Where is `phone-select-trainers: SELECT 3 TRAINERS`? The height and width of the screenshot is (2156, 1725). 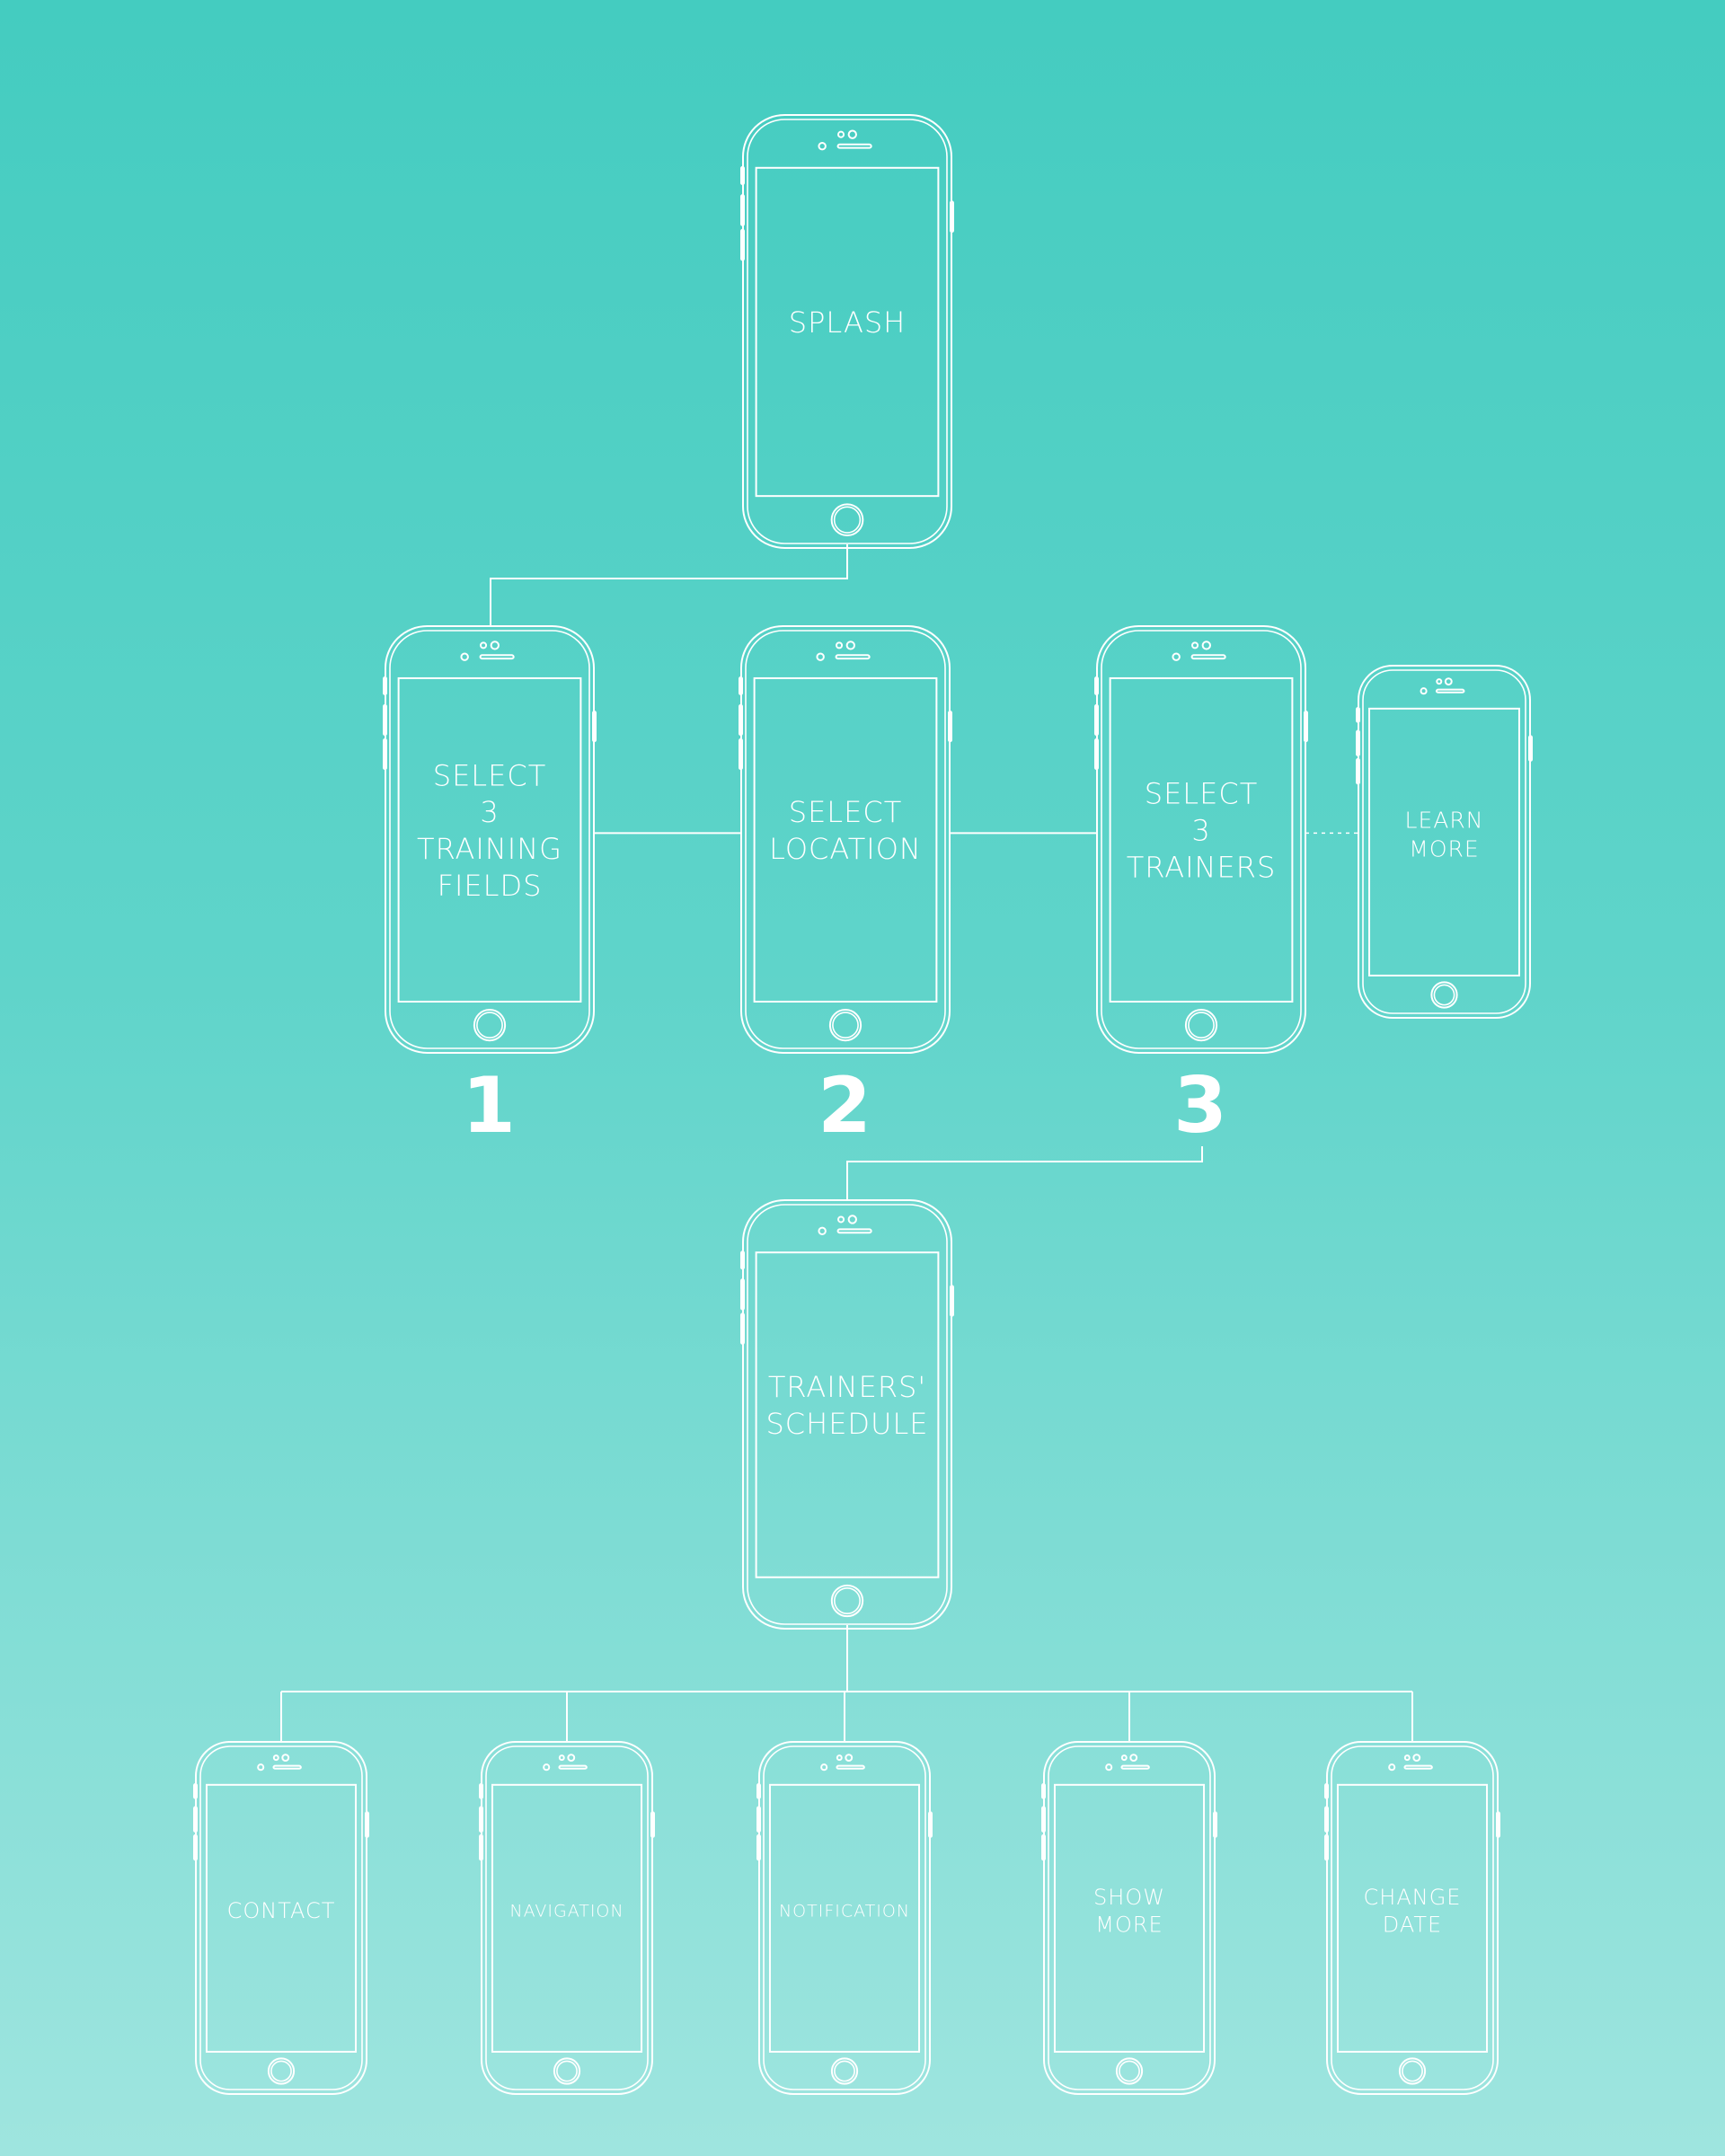
phone-select-trainers: SELECT 3 TRAINERS is located at coordinates (1201, 840).